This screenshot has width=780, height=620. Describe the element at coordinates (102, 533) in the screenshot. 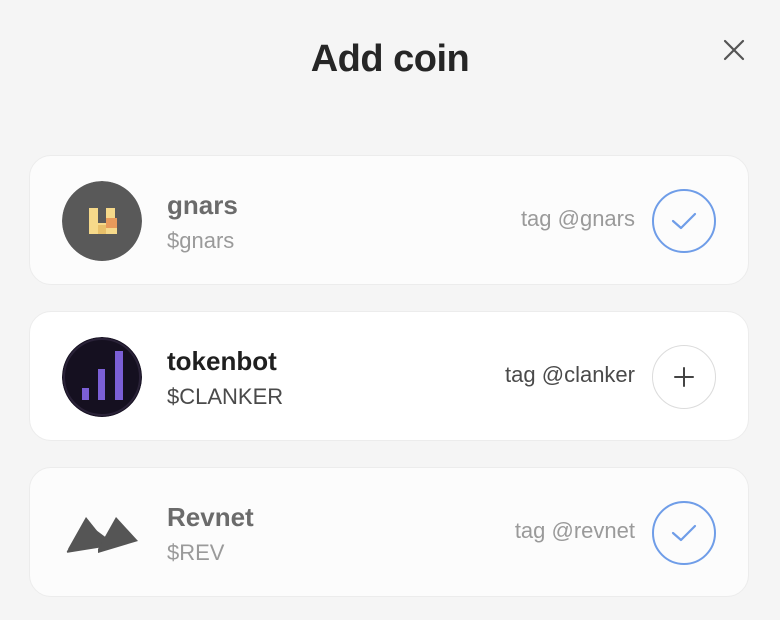

I see `revnet-logo` at that location.